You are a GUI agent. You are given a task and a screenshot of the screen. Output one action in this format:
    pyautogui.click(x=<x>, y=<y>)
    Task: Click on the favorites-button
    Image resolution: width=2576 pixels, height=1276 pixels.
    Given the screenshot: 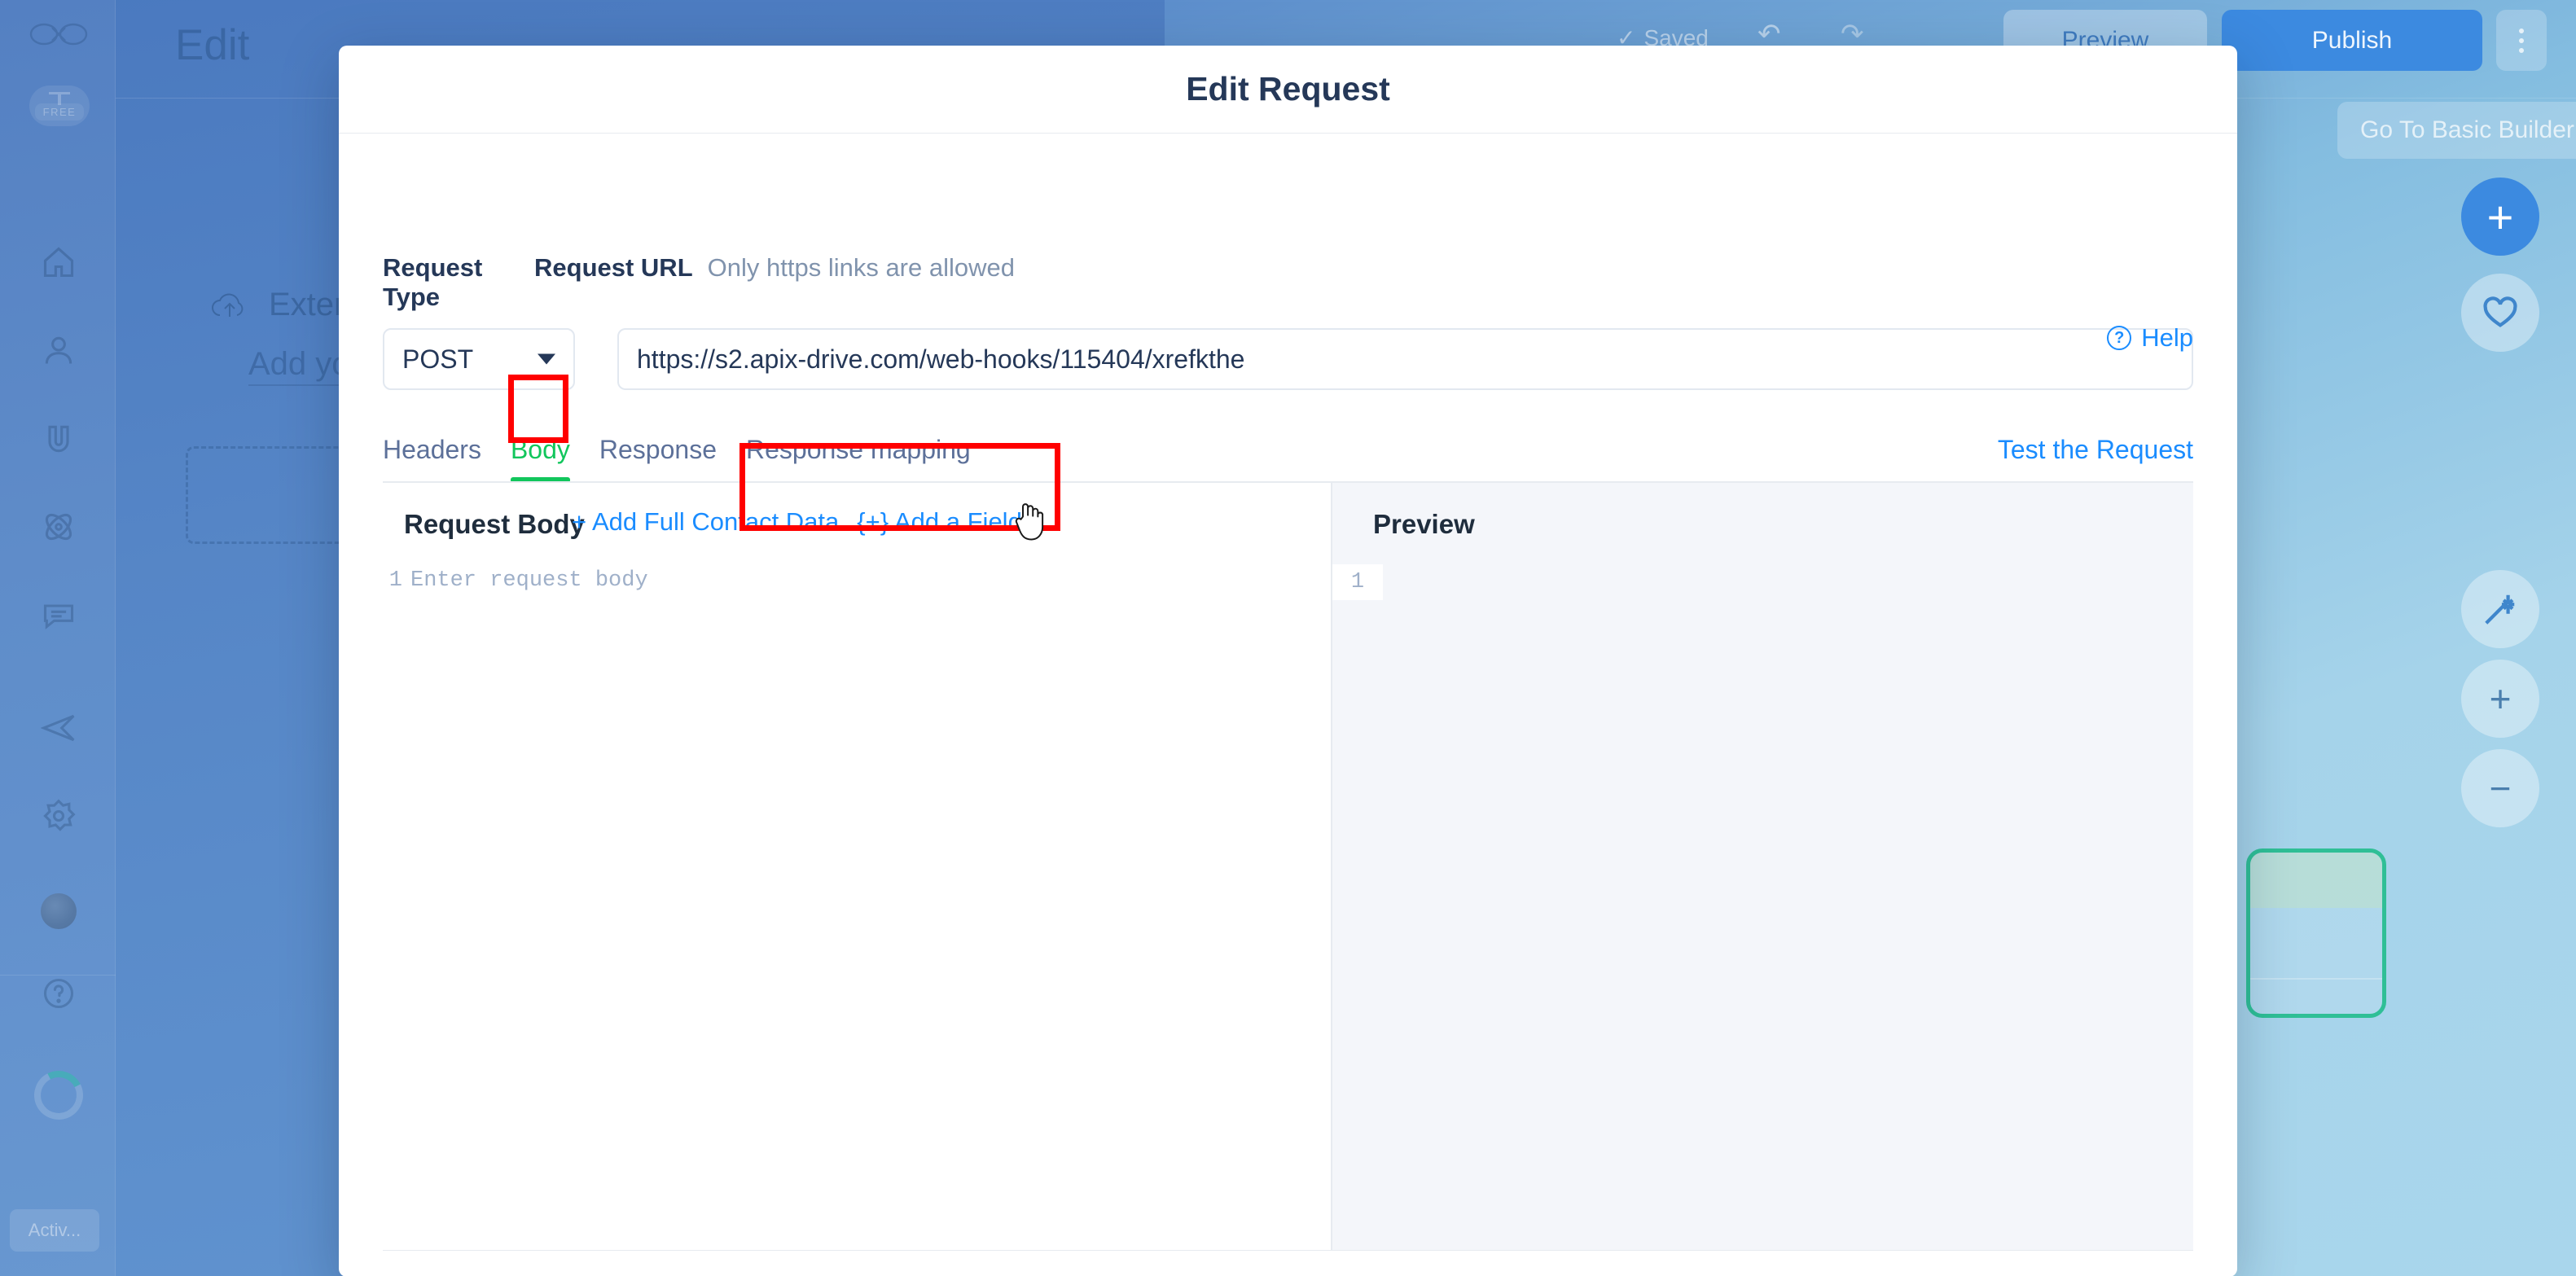 What is the action you would take?
    pyautogui.click(x=2500, y=313)
    